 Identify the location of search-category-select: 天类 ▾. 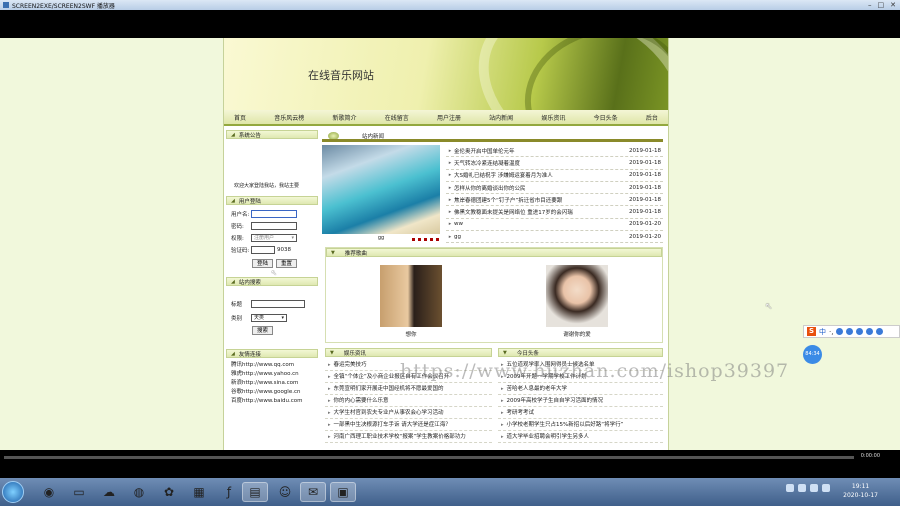
(269, 318).